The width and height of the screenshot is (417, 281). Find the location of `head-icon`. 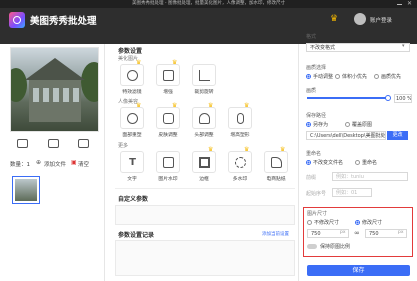

head-icon is located at coordinates (204, 118).